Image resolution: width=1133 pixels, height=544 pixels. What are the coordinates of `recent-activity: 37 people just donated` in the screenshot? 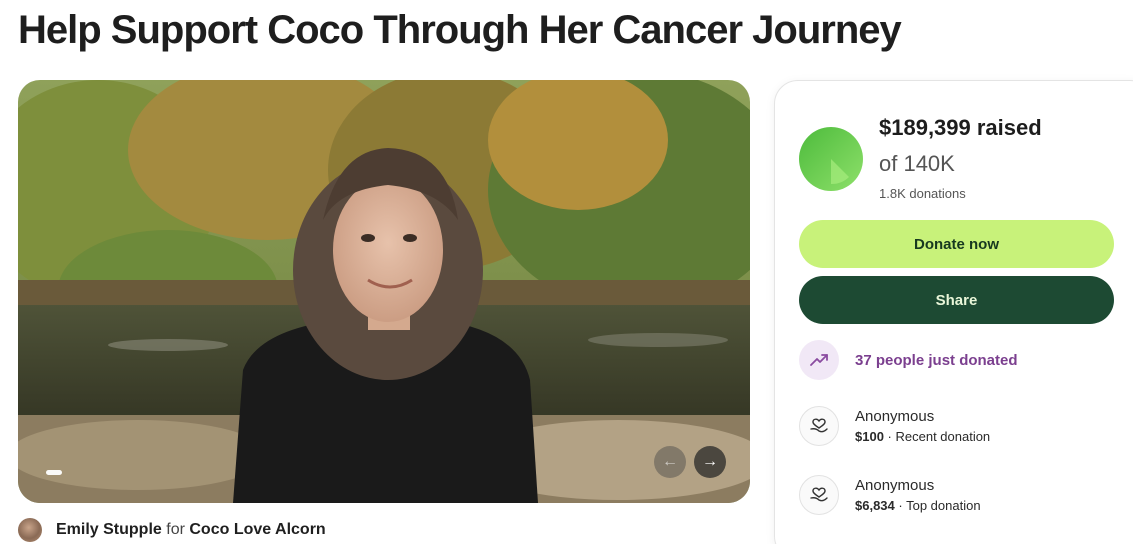 It's located at (908, 360).